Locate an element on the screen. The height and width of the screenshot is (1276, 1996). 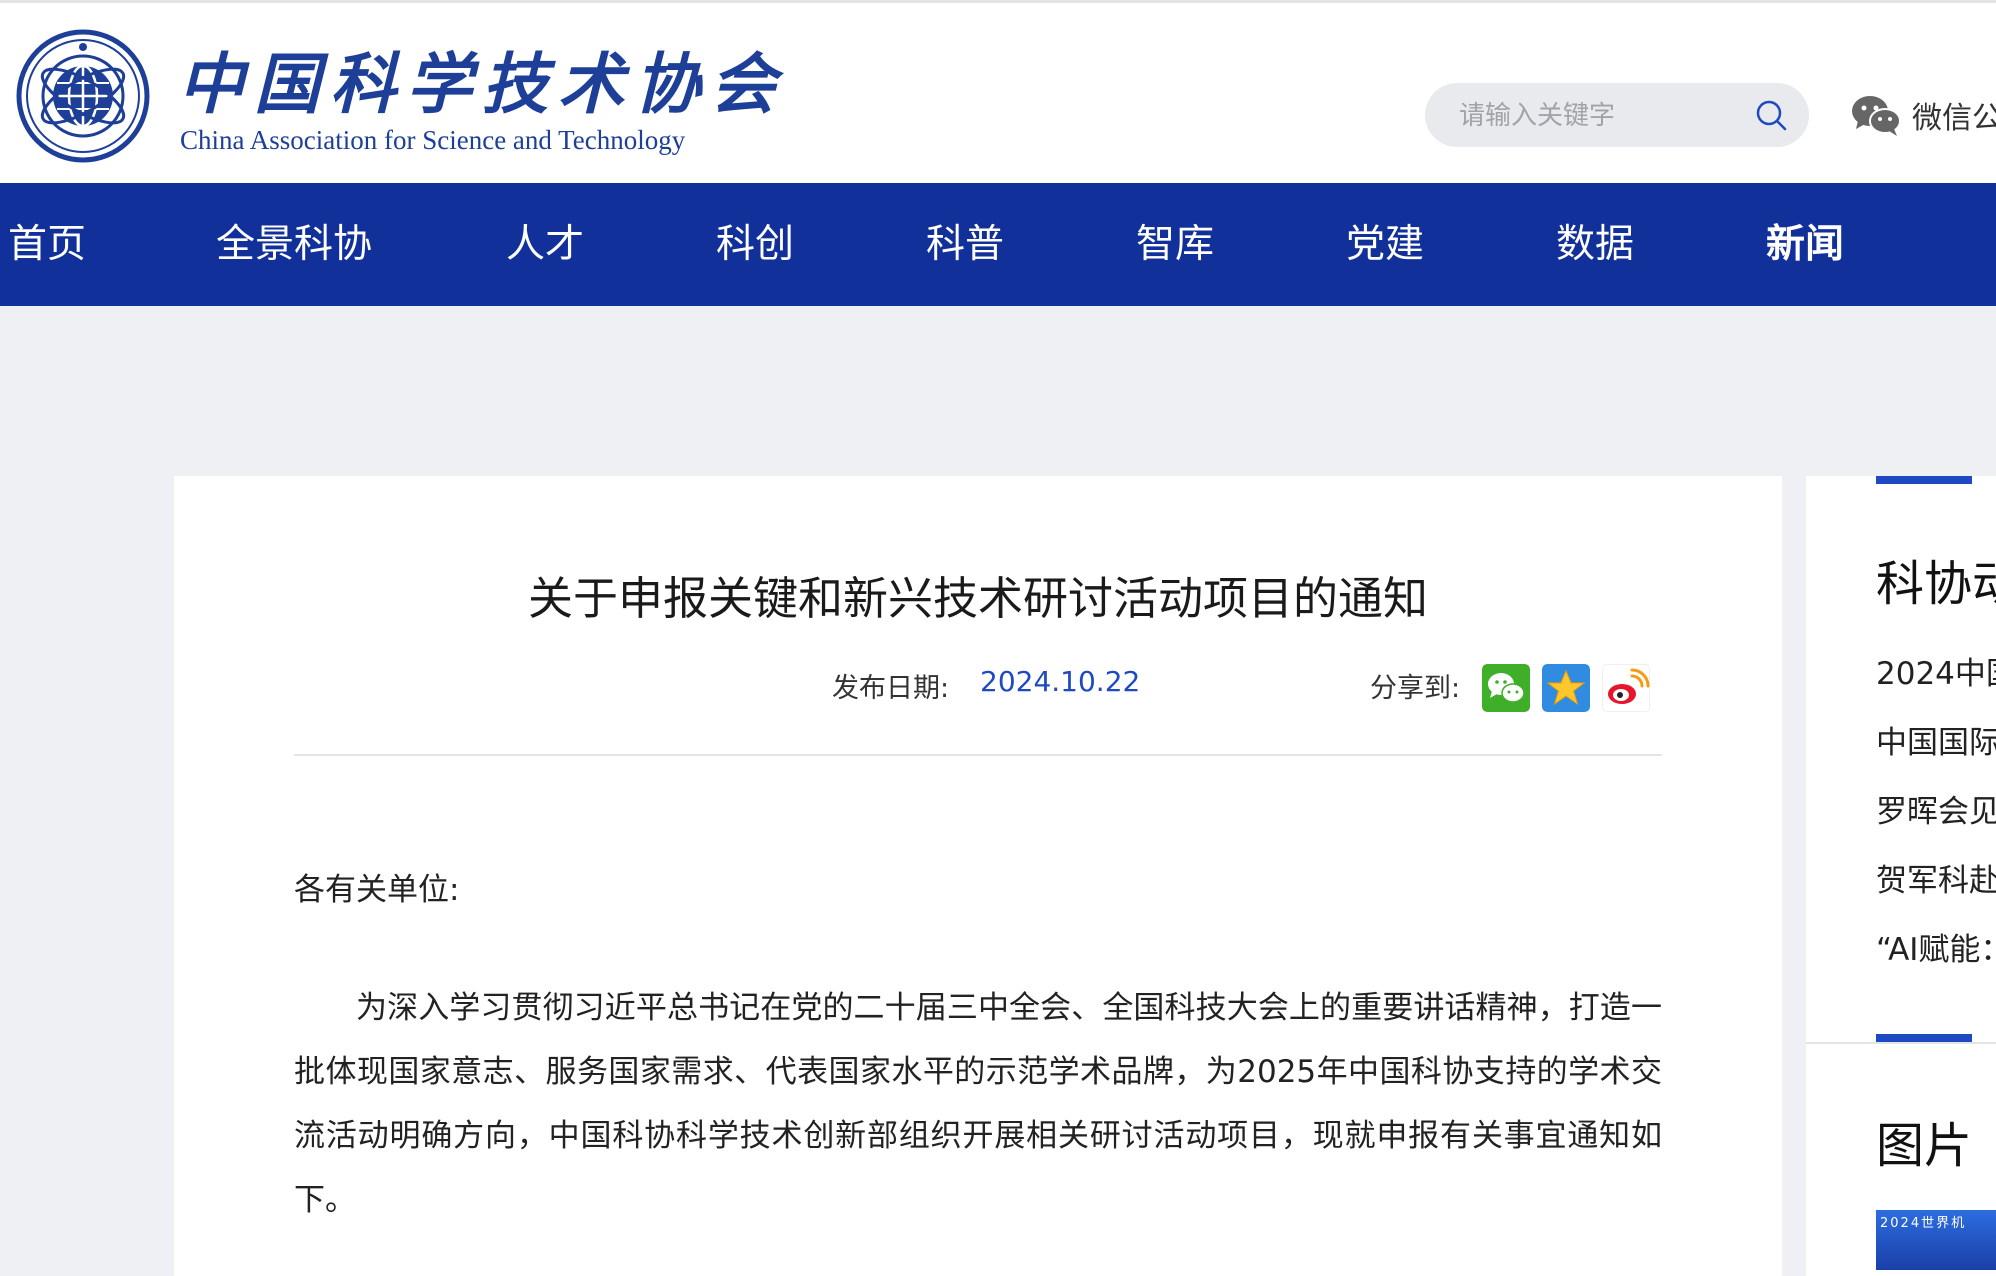
main-nav: 首页 全景科协 人才 科创 科普 智库 党建 数据 新闻 is located at coordinates (998, 244).